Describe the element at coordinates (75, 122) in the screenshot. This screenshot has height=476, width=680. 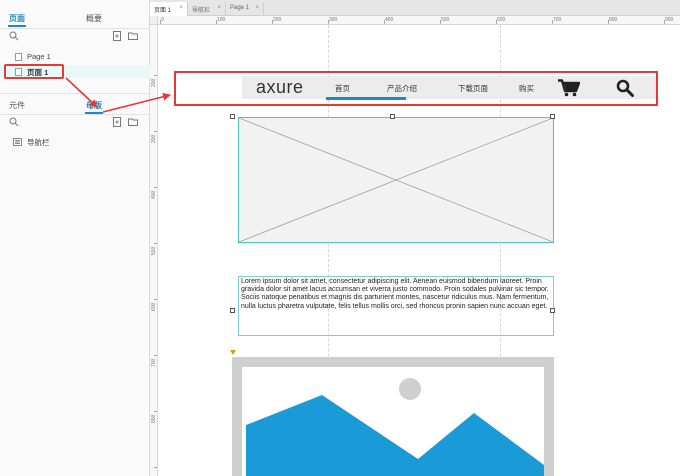
I see `masters-toolbar` at that location.